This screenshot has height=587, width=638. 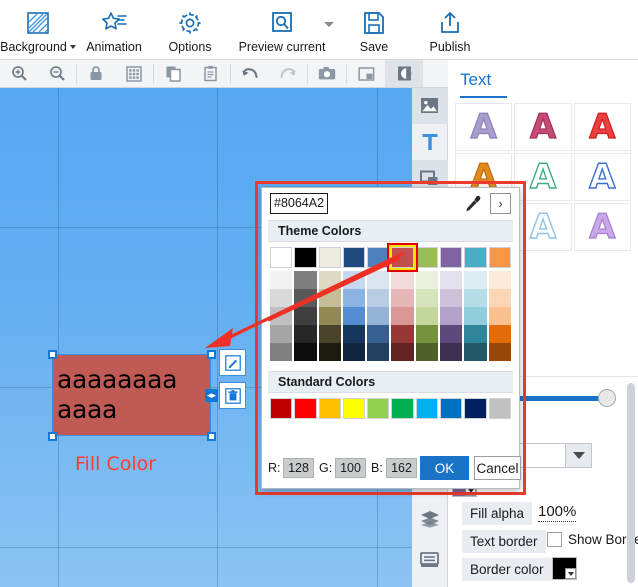 I want to click on undo-button, so click(x=250, y=73).